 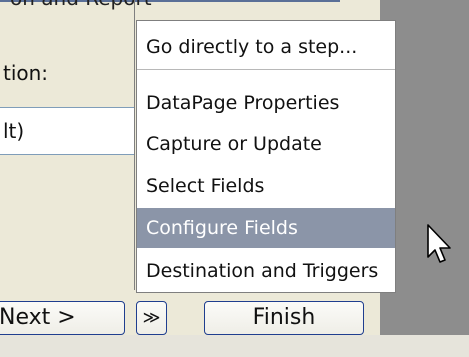 What do you see at coordinates (266, 69) in the screenshot?
I see `menu-separator` at bounding box center [266, 69].